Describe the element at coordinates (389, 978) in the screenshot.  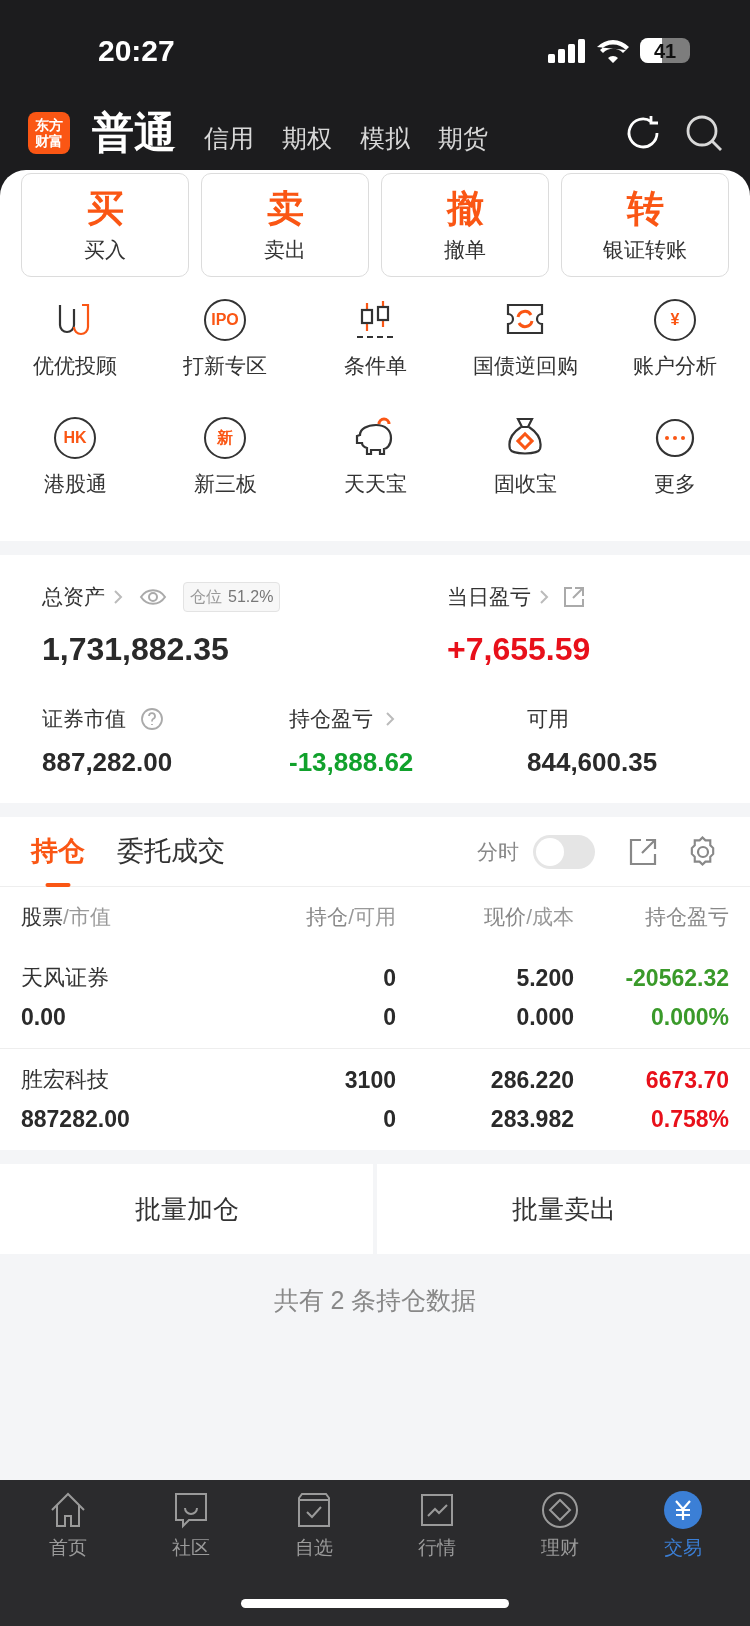
I see `holding-cell-text: 0` at that location.